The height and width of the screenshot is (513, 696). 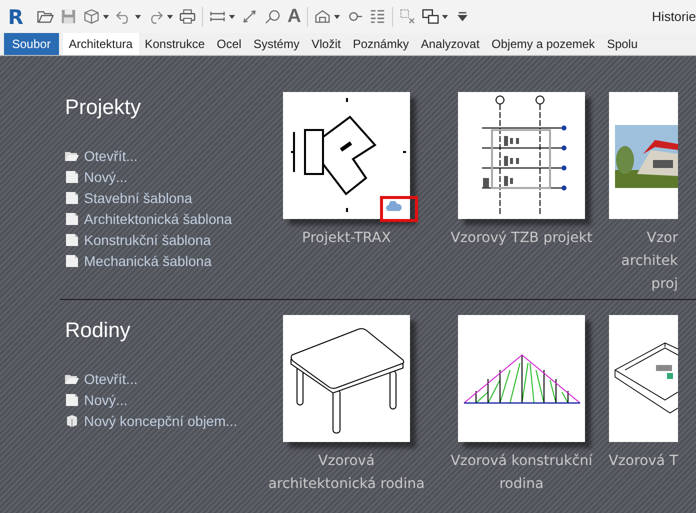 What do you see at coordinates (521, 473) in the screenshot?
I see `thumbnail-caption: Vzorová konstrukční rodina` at bounding box center [521, 473].